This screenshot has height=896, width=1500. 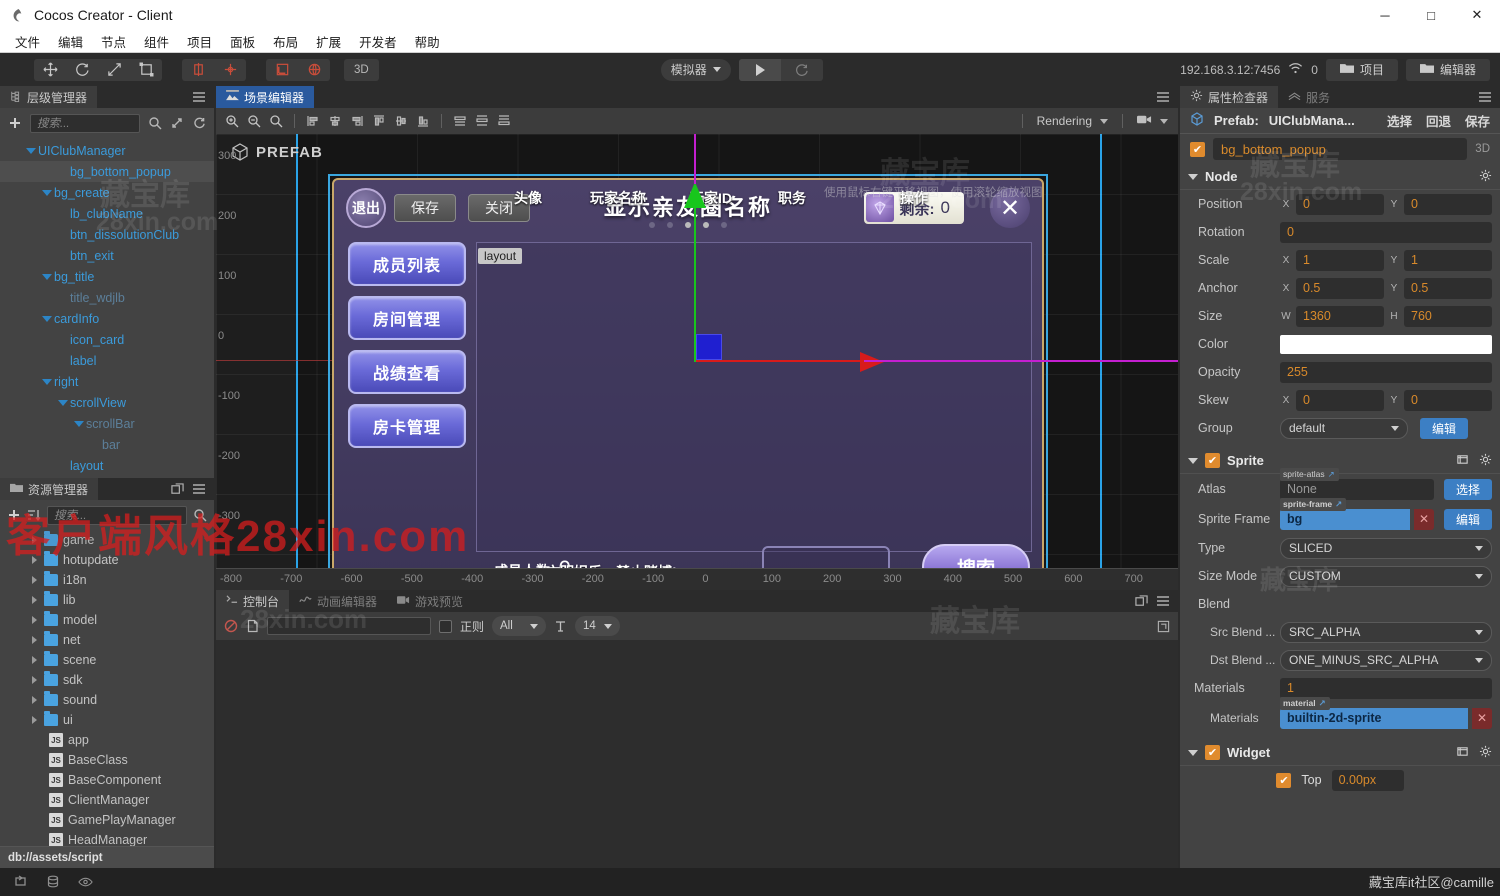 What do you see at coordinates (50, 70) in the screenshot?
I see `move-tool-icon` at bounding box center [50, 70].